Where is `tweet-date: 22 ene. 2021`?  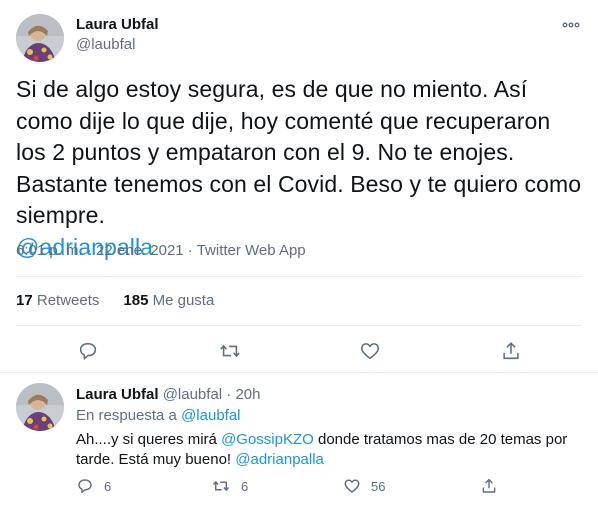 tweet-date: 22 ene. 2021 is located at coordinates (140, 250).